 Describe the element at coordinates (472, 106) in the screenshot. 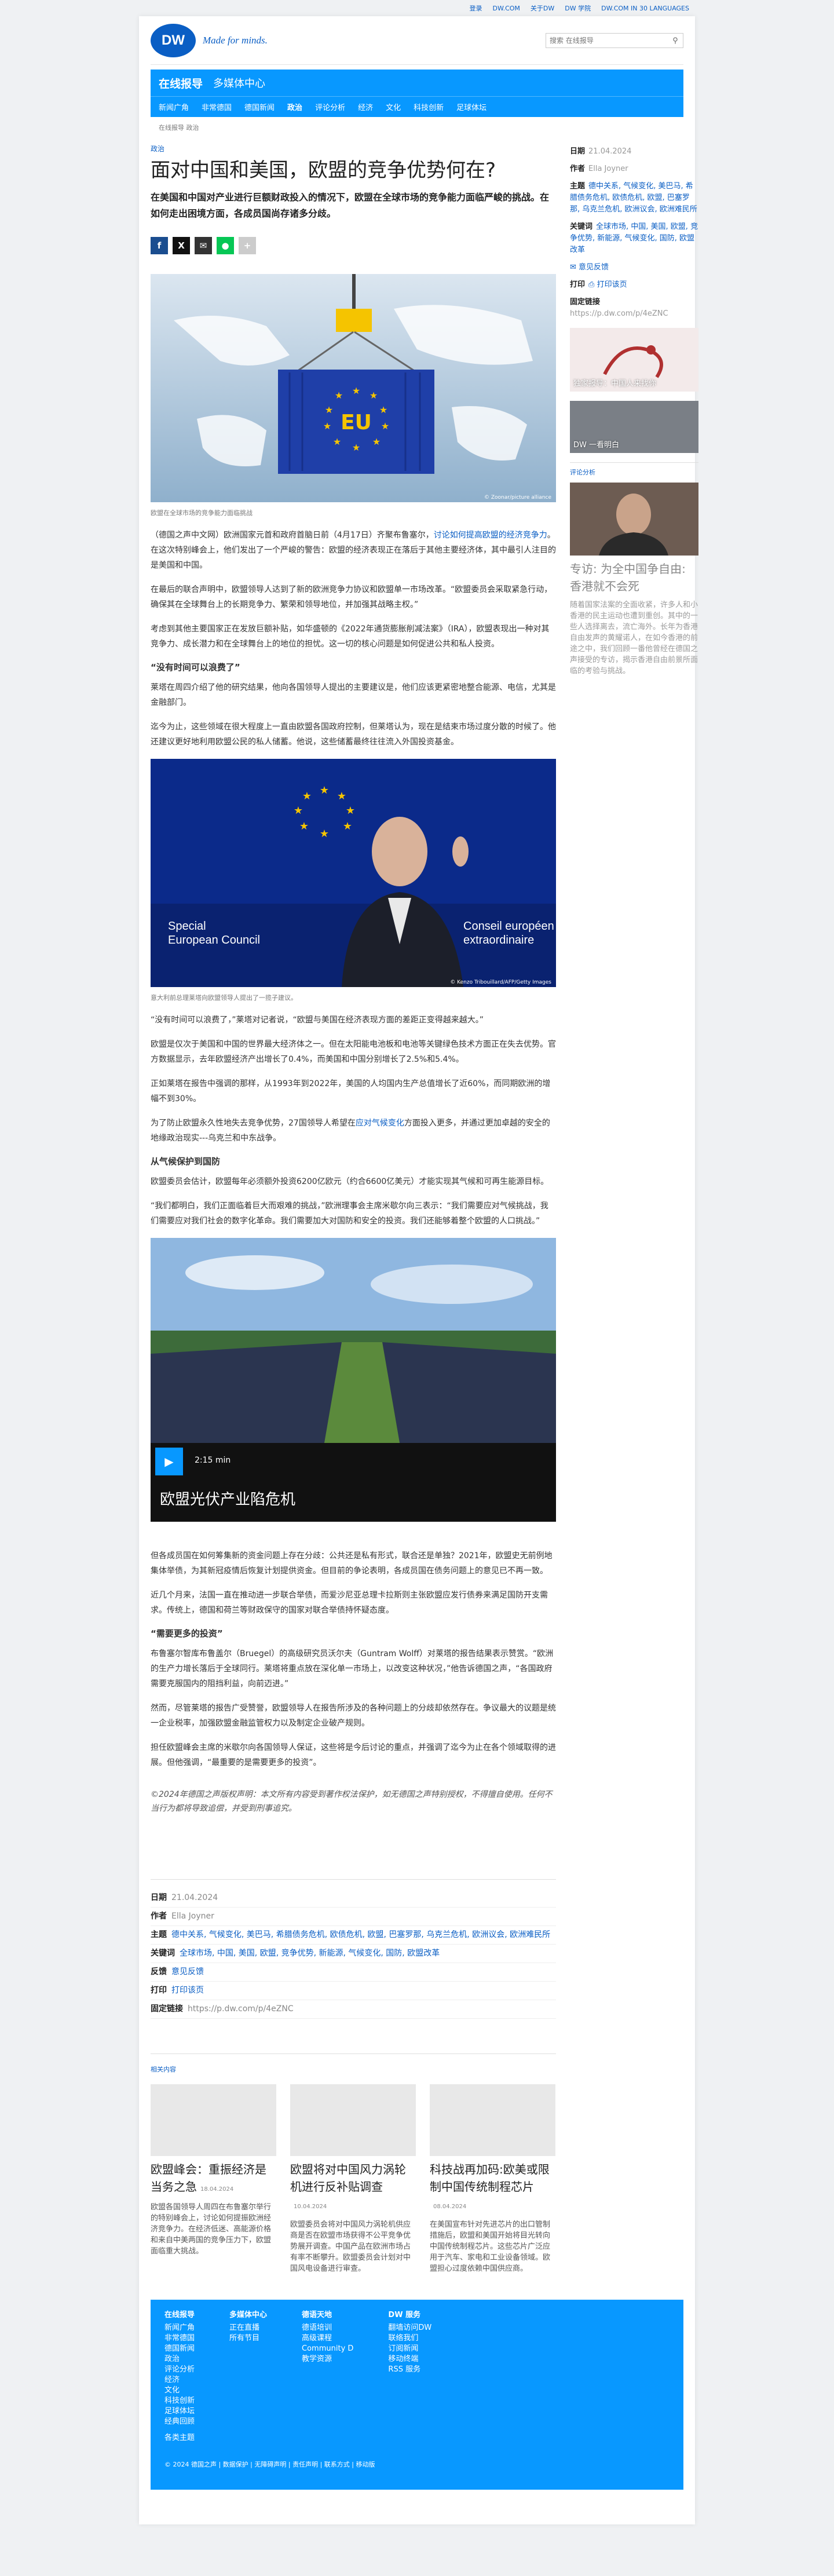

I see `nav-item-sports: 足球体坛` at that location.